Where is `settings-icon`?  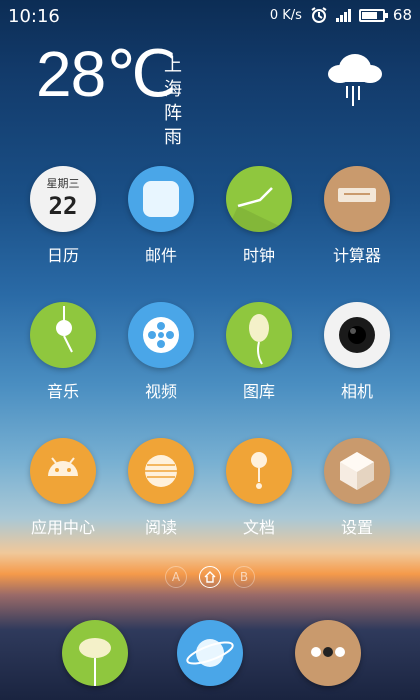
settings-icon is located at coordinates (357, 471).